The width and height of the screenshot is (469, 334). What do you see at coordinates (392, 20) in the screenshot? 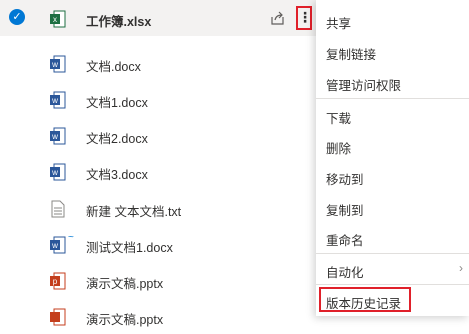
I see `menu-item-share: 共享` at bounding box center [392, 20].